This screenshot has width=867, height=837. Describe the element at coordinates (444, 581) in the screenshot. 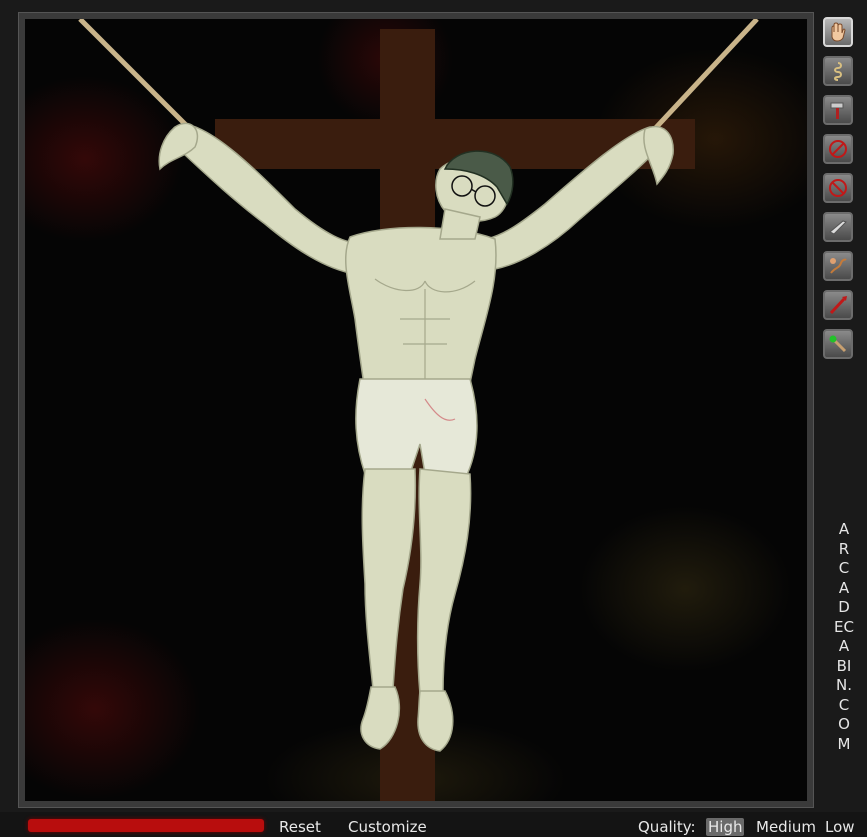

I see `right-leg` at that location.